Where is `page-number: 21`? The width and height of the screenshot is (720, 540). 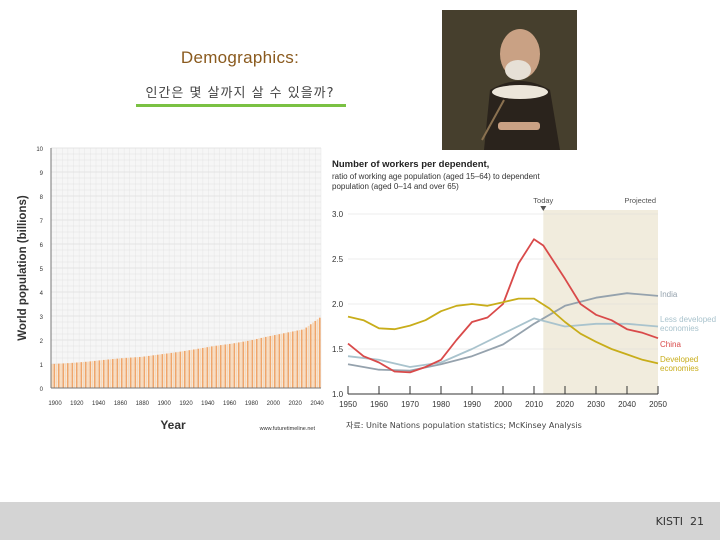 page-number: 21 is located at coordinates (697, 521).